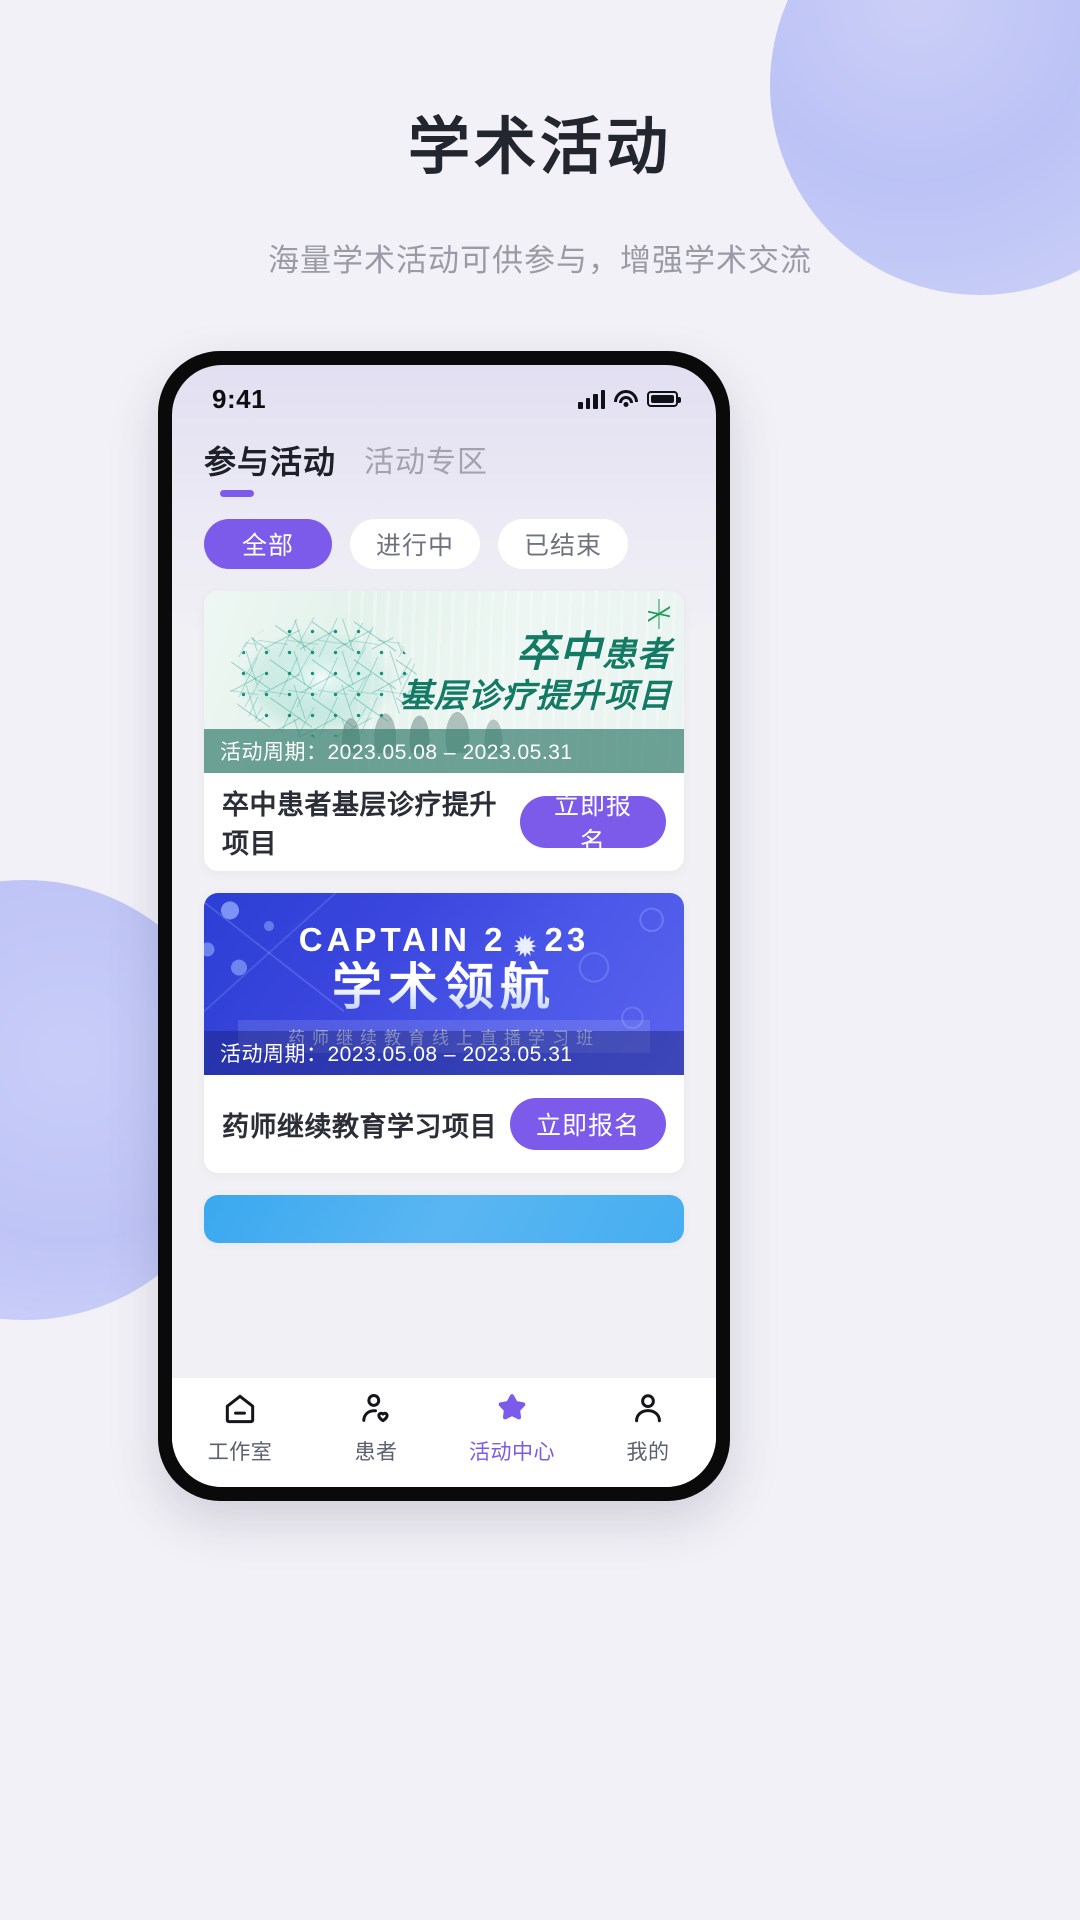  What do you see at coordinates (539, 147) in the screenshot?
I see `page-title: 学术活动` at bounding box center [539, 147].